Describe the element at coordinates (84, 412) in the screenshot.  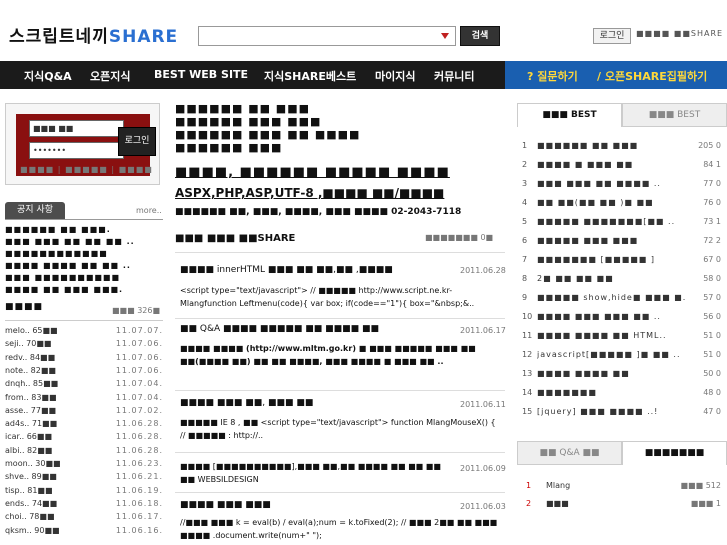
I see `member-row: asse.. 77■■ 11.07.02.` at that location.